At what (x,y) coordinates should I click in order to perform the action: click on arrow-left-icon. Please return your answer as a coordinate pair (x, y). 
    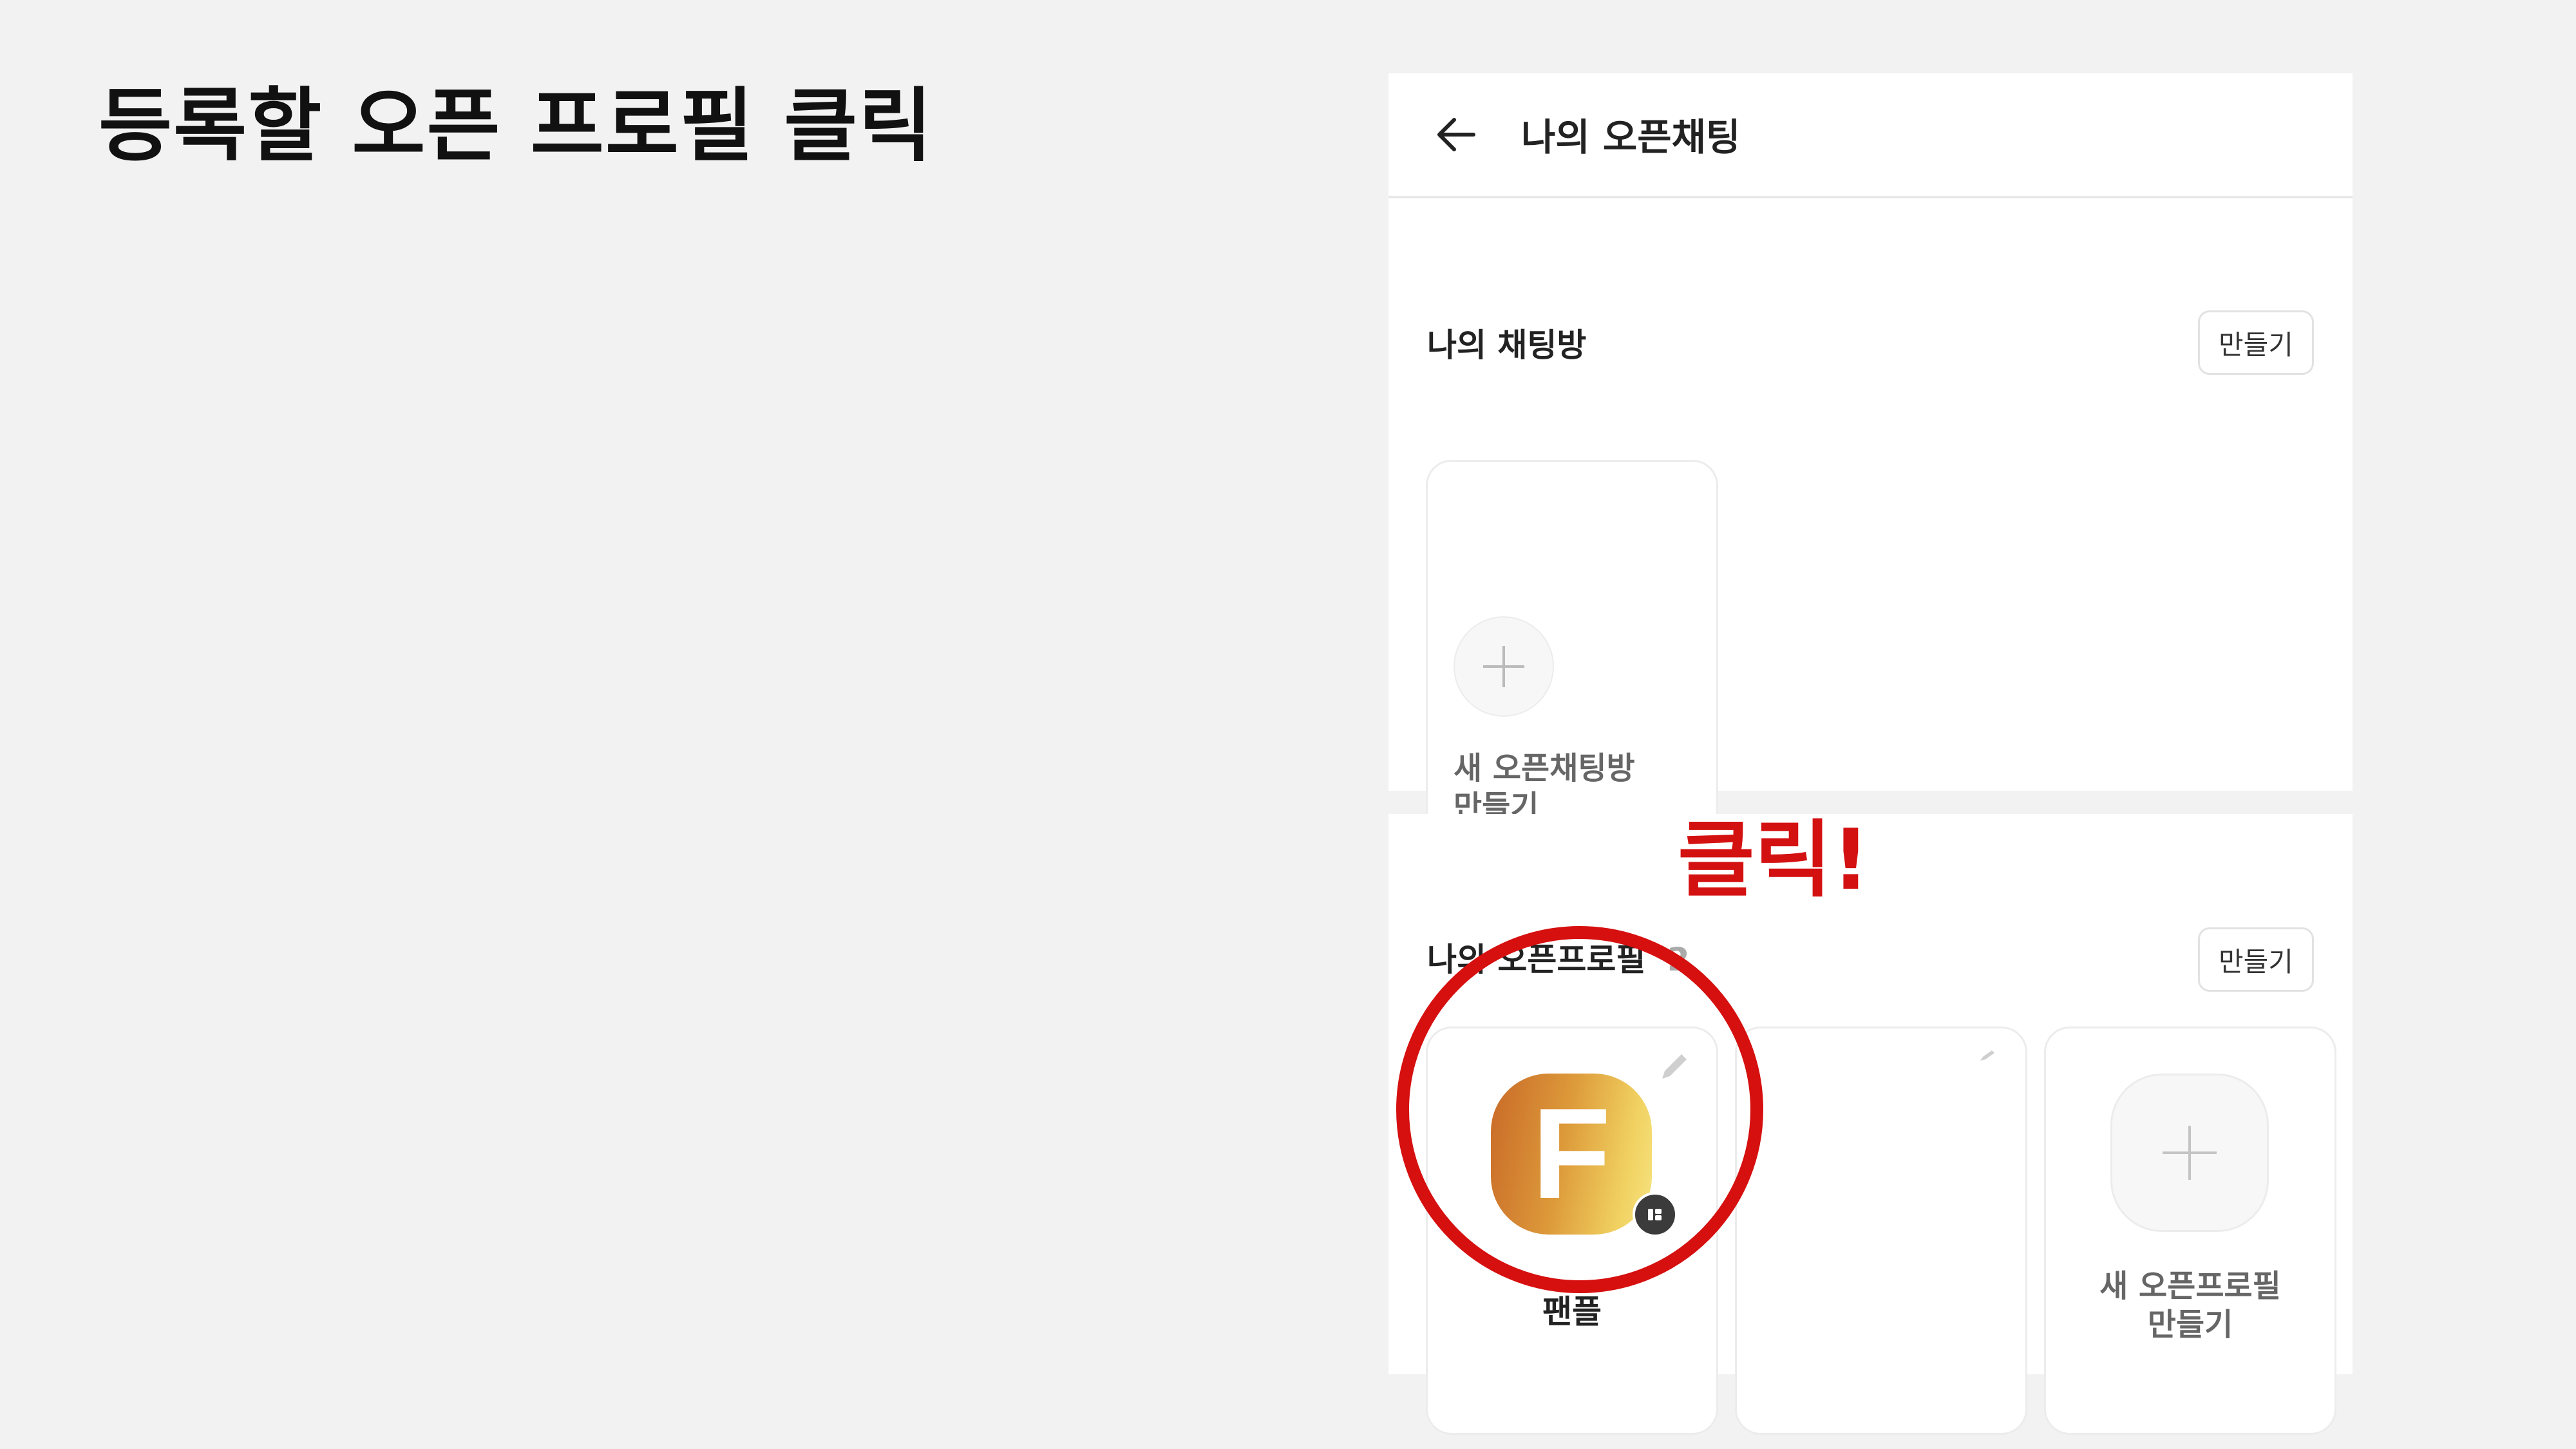
    Looking at the image, I should click on (1457, 135).